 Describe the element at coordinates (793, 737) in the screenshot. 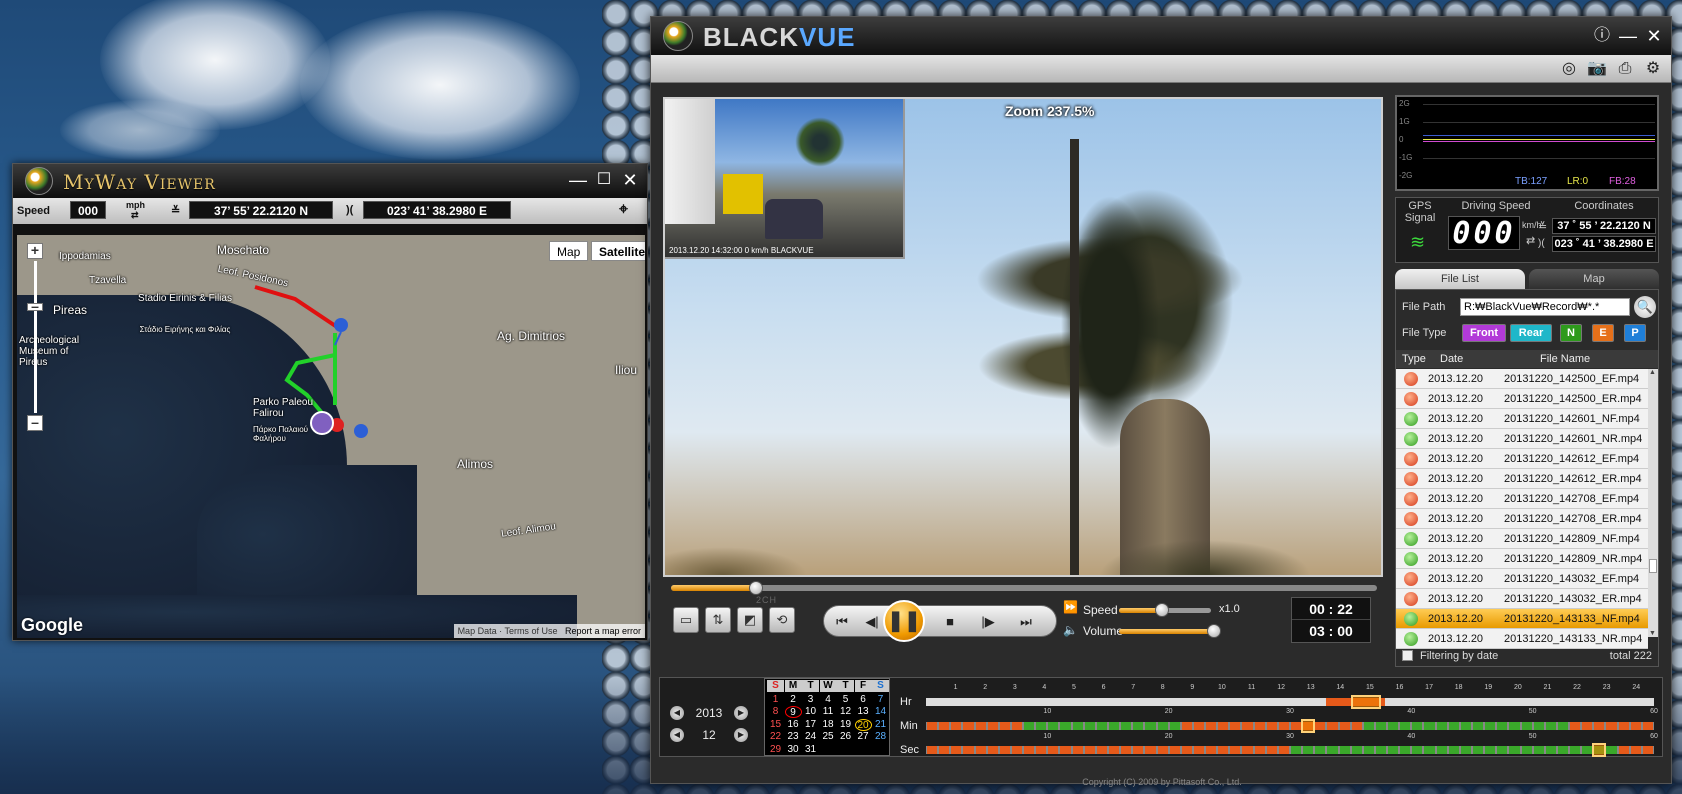

I see `calendar-day: 23` at that location.